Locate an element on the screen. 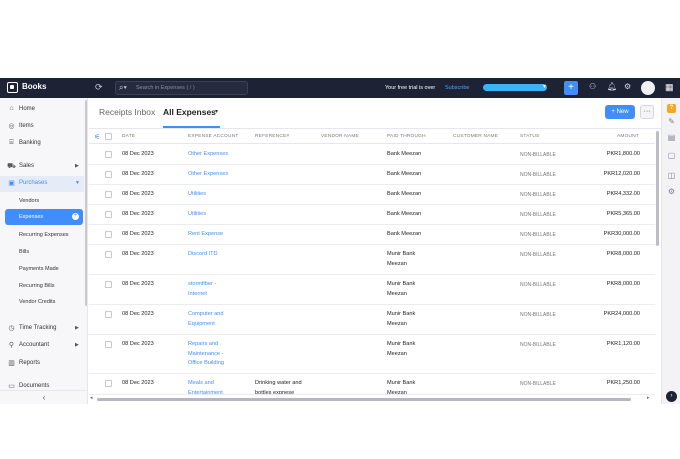  header-status: STATUS is located at coordinates (529, 136).